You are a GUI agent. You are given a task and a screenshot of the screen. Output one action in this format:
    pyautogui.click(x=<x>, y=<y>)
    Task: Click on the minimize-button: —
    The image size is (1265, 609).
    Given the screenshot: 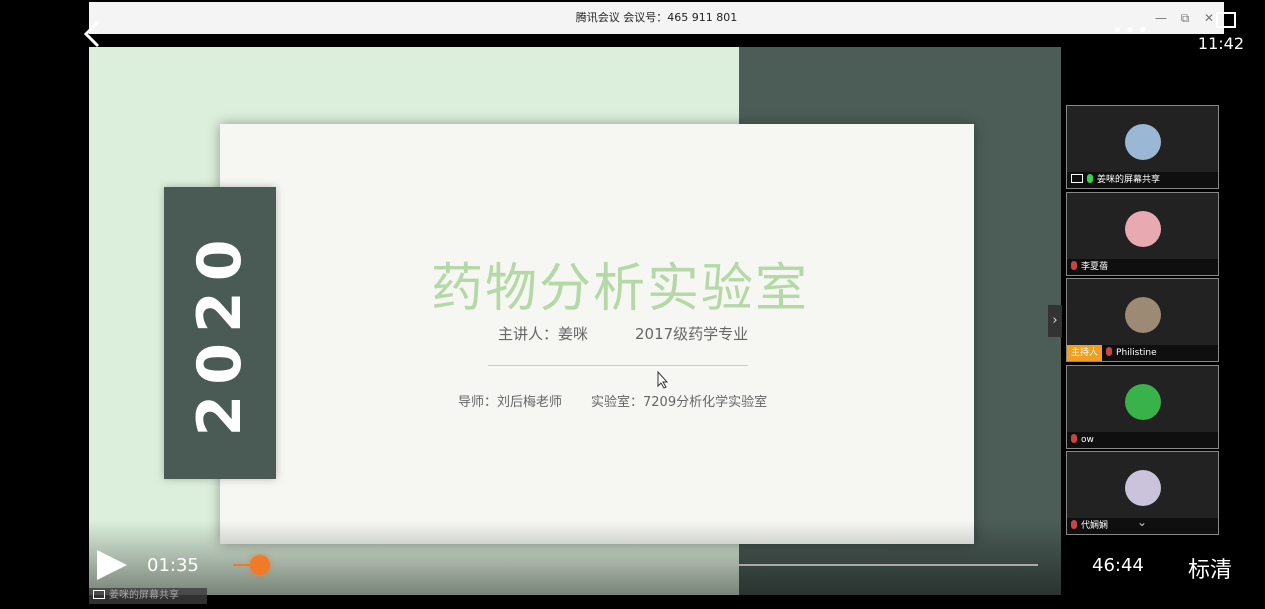 What is the action you would take?
    pyautogui.click(x=1161, y=18)
    